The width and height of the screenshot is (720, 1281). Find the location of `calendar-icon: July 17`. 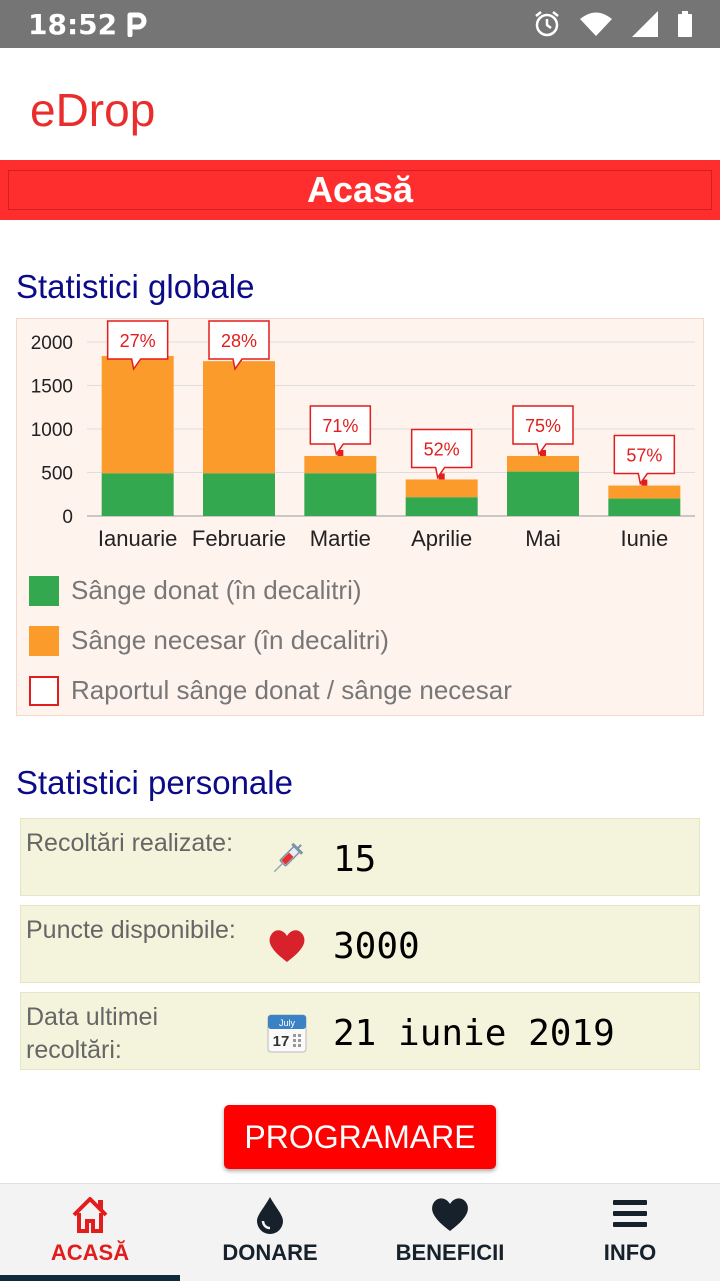

calendar-icon: July 17 is located at coordinates (287, 1033).